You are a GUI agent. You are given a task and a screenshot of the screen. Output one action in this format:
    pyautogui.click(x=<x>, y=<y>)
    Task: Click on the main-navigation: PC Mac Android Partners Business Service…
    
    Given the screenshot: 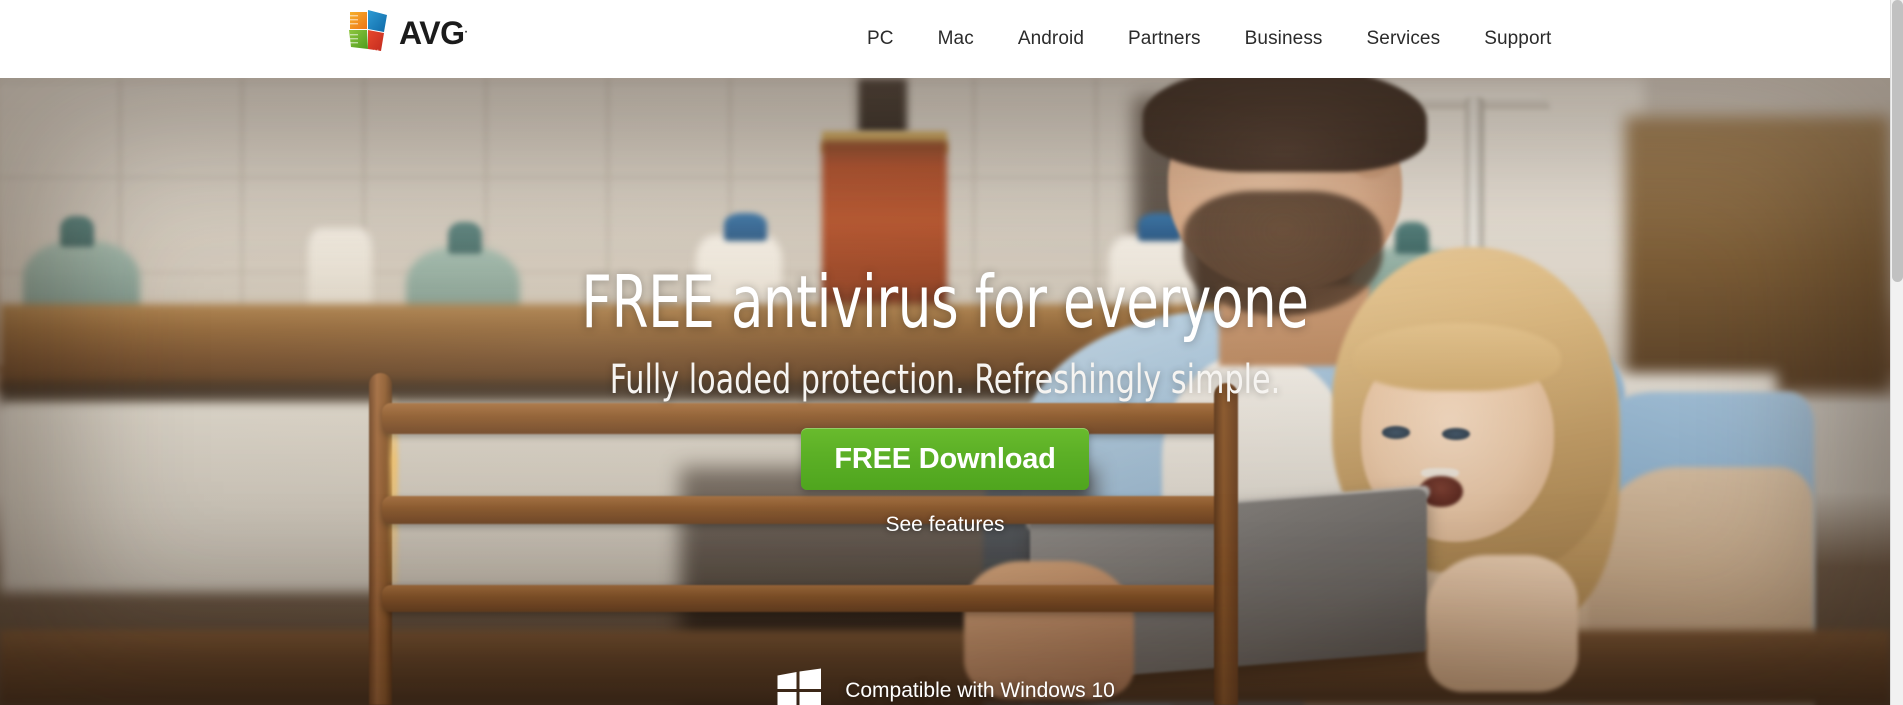 What is the action you would take?
    pyautogui.click(x=1209, y=39)
    